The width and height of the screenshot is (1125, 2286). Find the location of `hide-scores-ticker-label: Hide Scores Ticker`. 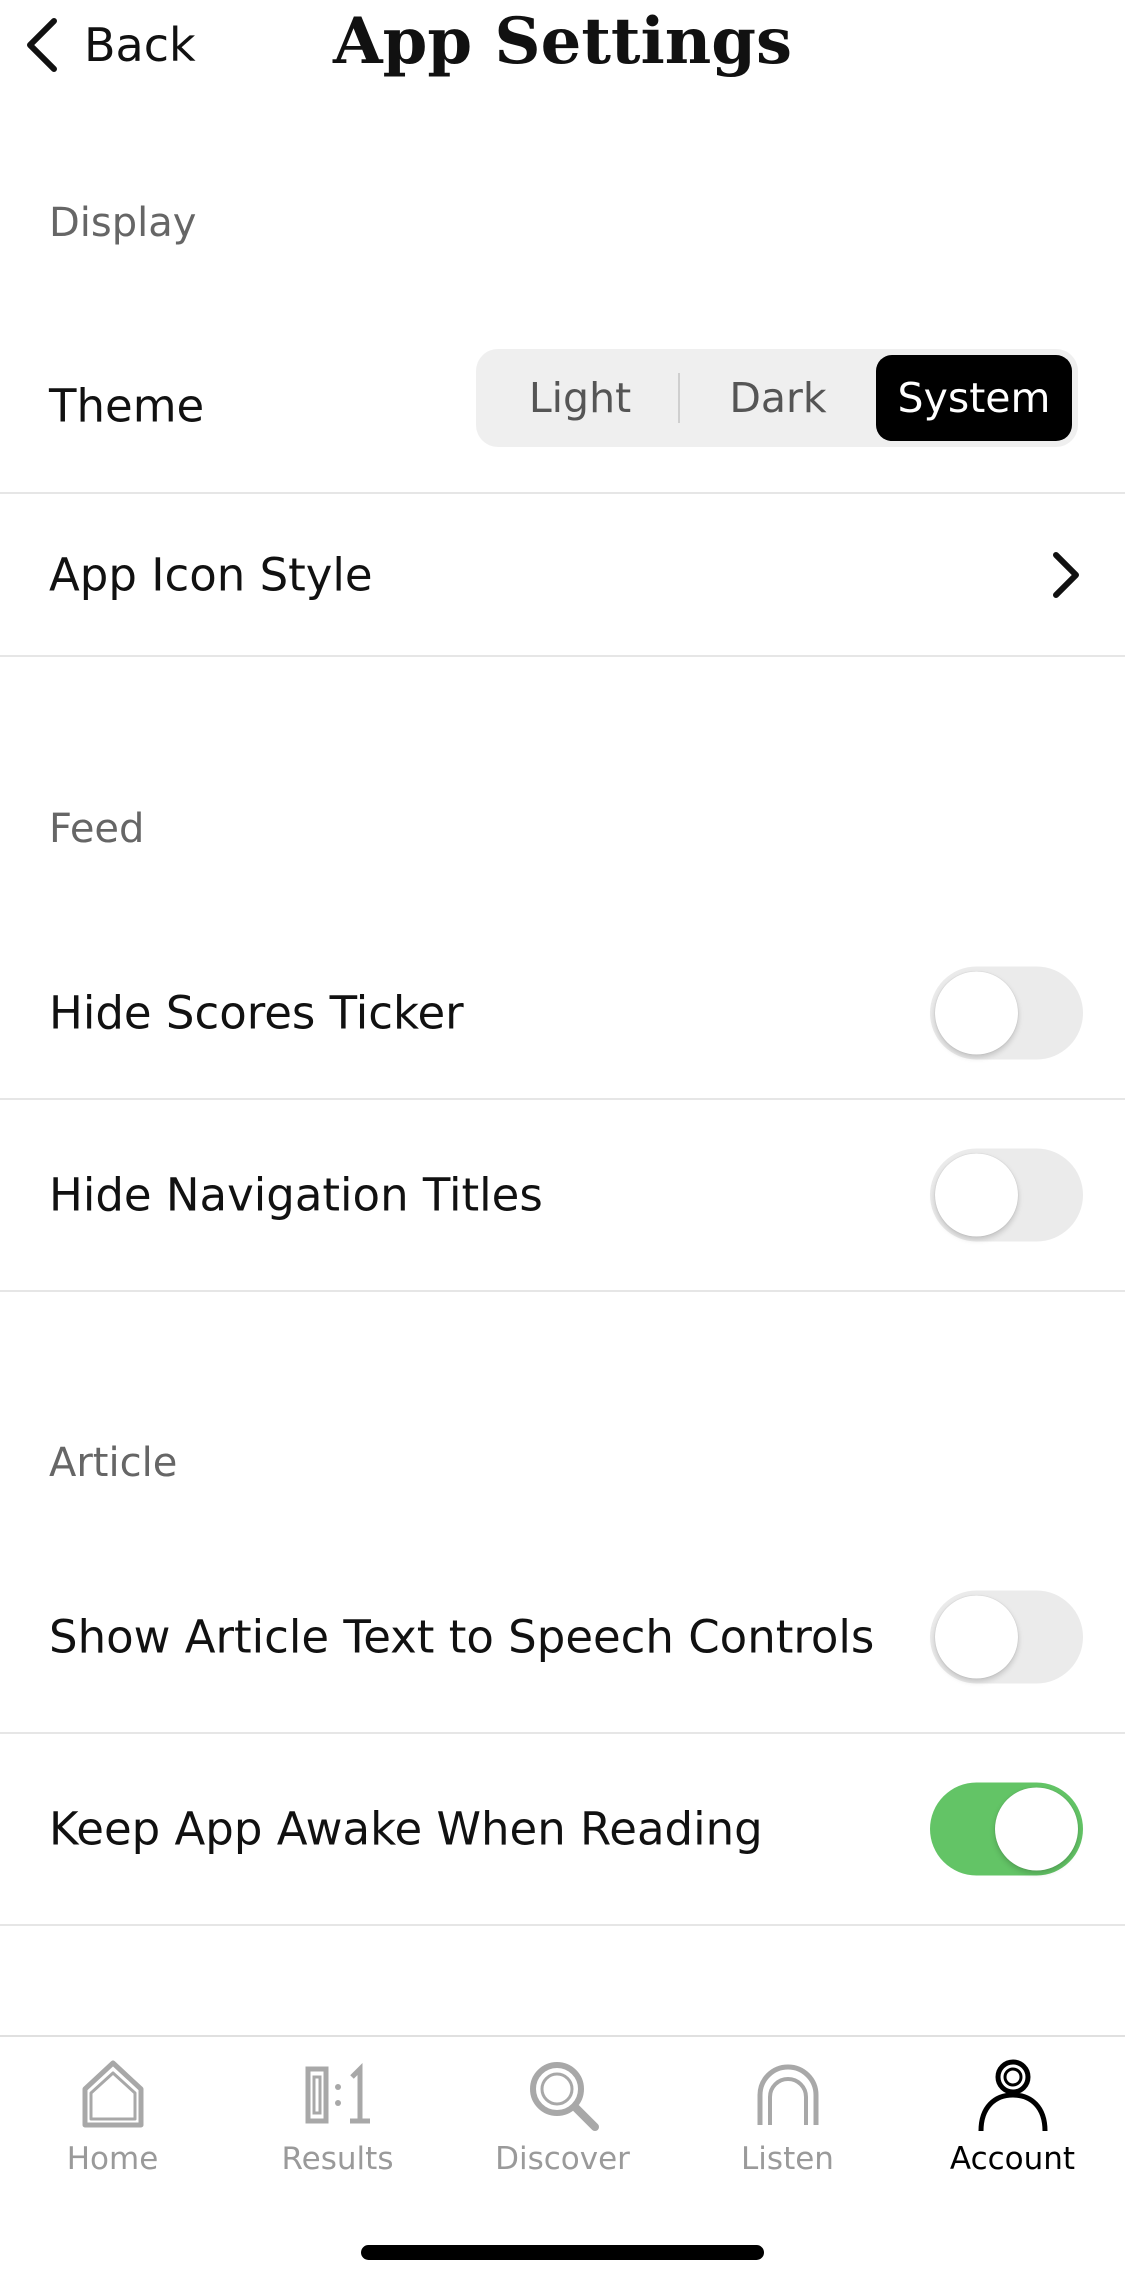

hide-scores-ticker-label: Hide Scores Ticker is located at coordinates (256, 1013).